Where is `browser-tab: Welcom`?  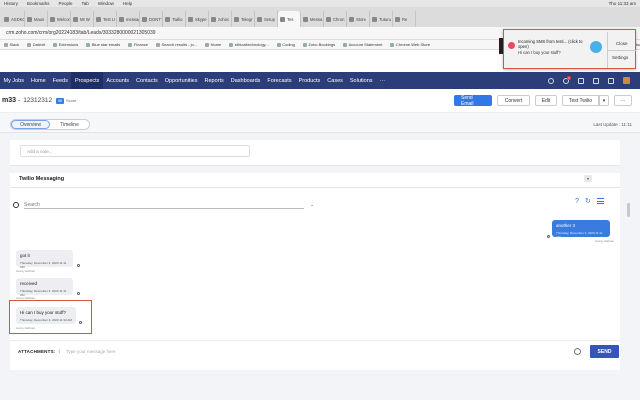
browser-tab: Welcom is located at coordinates (59, 19).